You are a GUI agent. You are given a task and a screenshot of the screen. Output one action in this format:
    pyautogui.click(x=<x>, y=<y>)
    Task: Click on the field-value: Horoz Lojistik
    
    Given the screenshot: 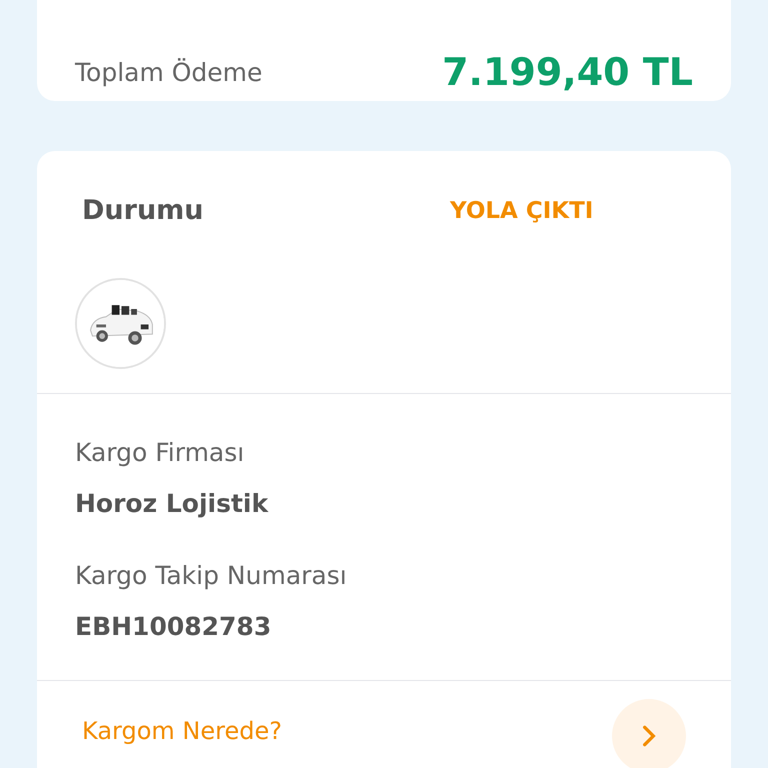 What is the action you would take?
    pyautogui.click(x=172, y=504)
    